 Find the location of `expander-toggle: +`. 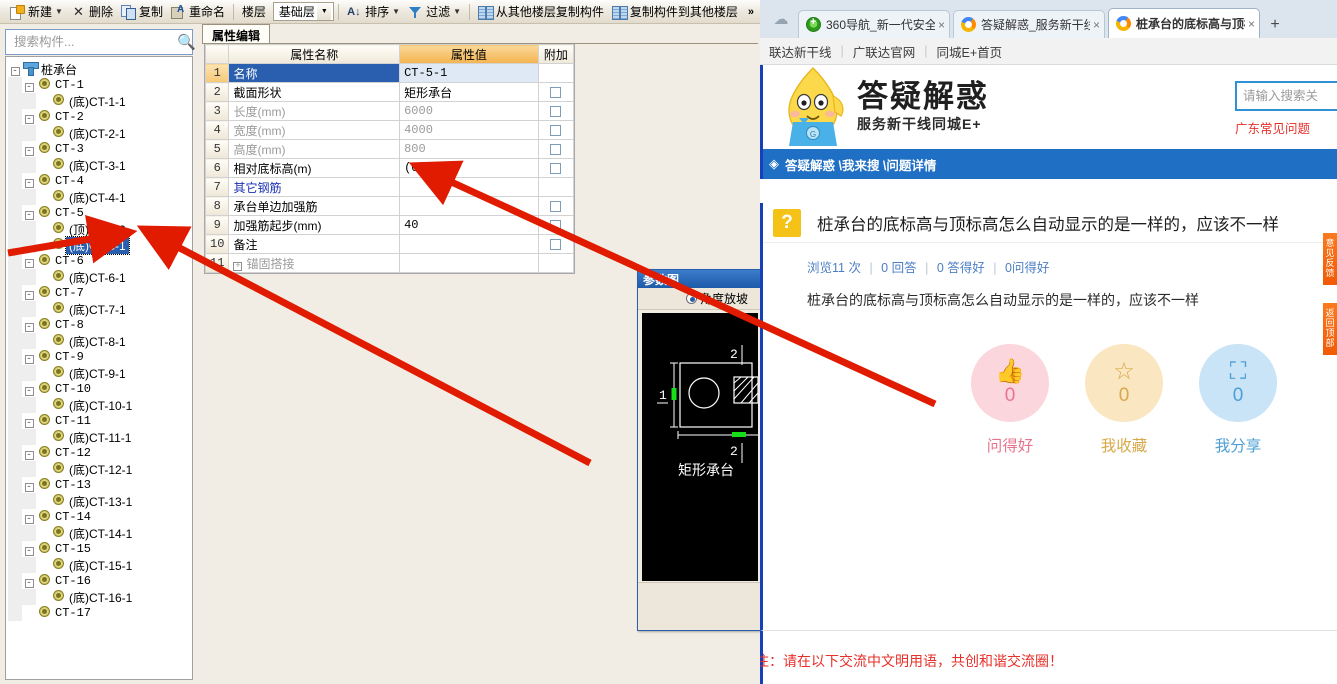

expander-toggle: + is located at coordinates (238, 266).